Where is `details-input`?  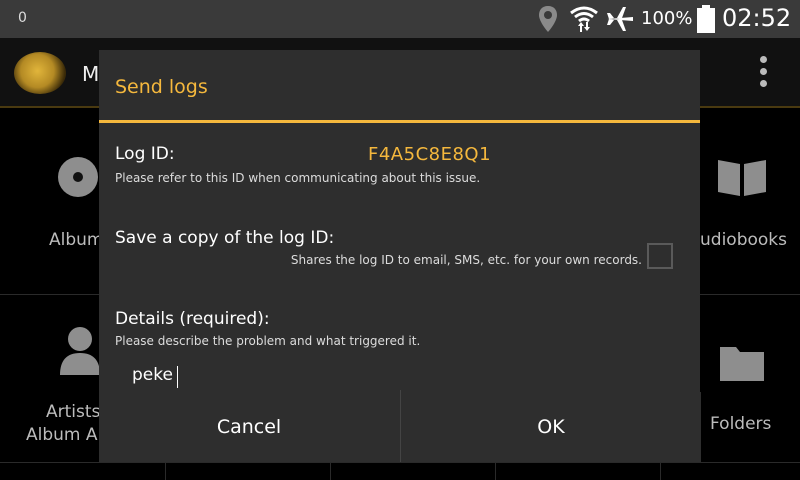
details-input is located at coordinates (403, 375).